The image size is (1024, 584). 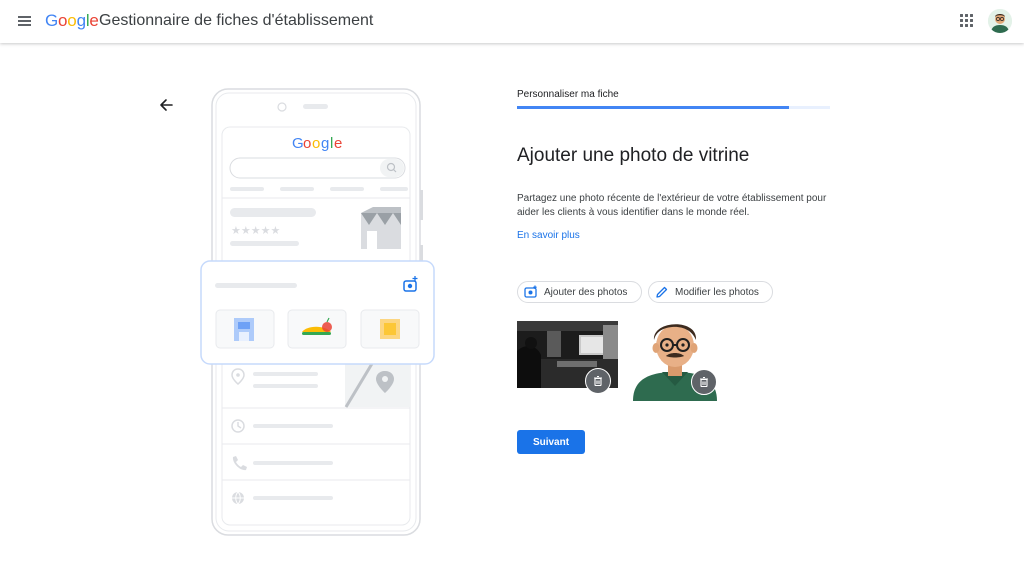 What do you see at coordinates (298, 143) in the screenshot?
I see `svg-text: G` at bounding box center [298, 143].